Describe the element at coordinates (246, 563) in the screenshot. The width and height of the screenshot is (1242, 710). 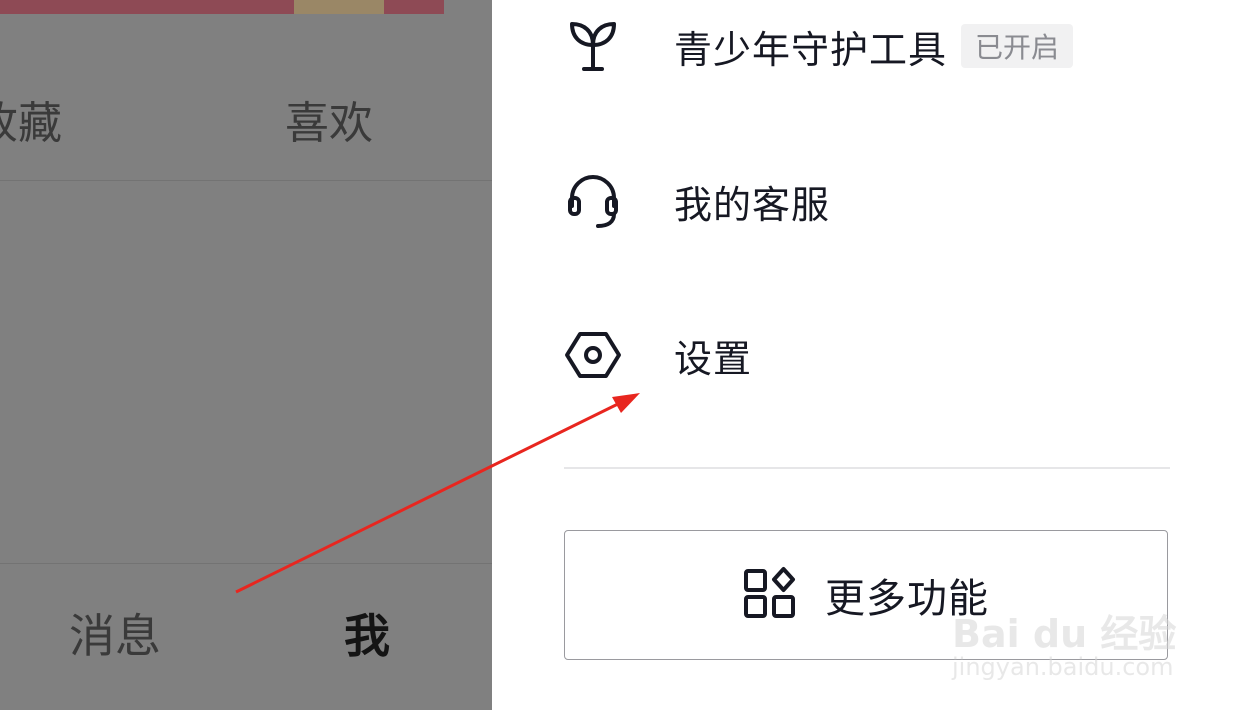
I see `bottom-nav-divider` at that location.